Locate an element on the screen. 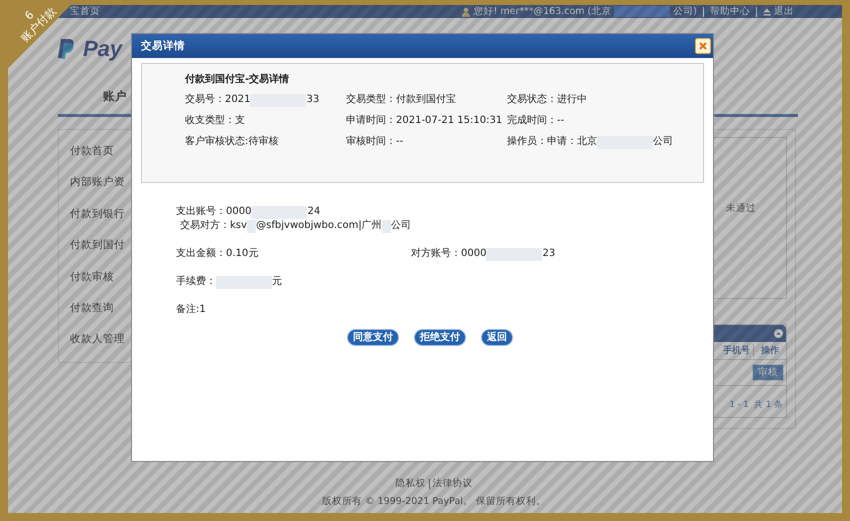 The width and height of the screenshot is (850, 521). field-label: 审核时间： is located at coordinates (371, 142).